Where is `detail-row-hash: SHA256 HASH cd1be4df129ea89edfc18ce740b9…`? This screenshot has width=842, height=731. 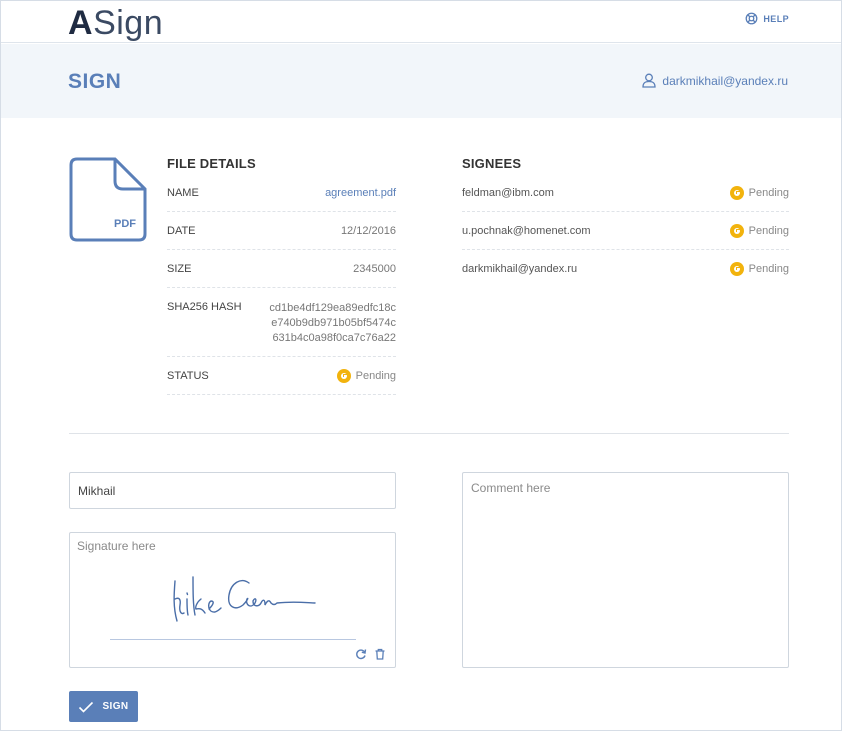 detail-row-hash: SHA256 HASH cd1be4df129ea89edfc18ce740b9… is located at coordinates (281, 322).